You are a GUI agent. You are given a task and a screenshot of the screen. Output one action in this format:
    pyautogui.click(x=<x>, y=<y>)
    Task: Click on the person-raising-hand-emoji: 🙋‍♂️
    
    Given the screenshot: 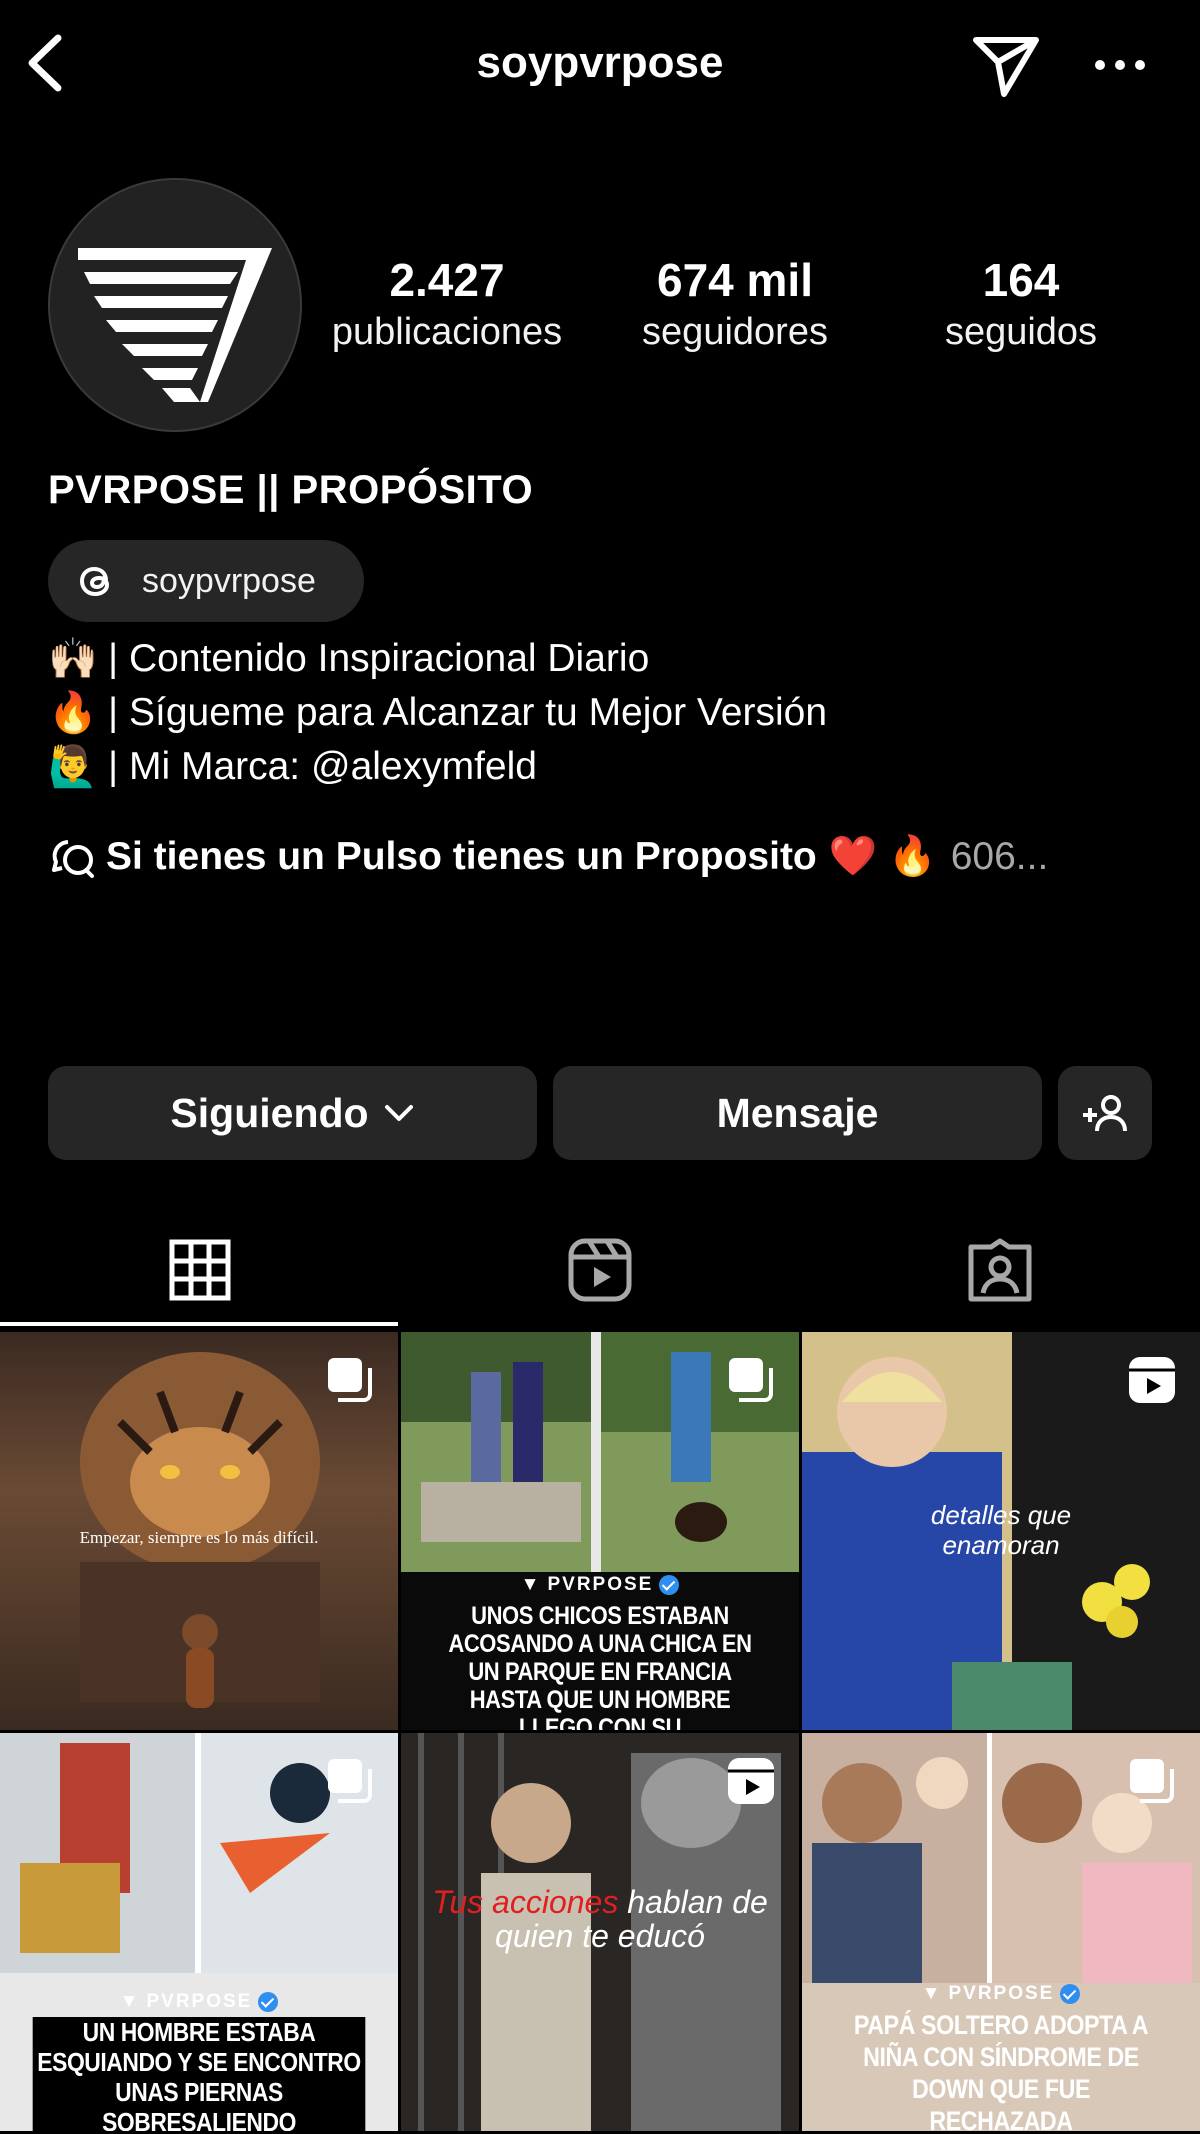 What is the action you would take?
    pyautogui.click(x=73, y=767)
    